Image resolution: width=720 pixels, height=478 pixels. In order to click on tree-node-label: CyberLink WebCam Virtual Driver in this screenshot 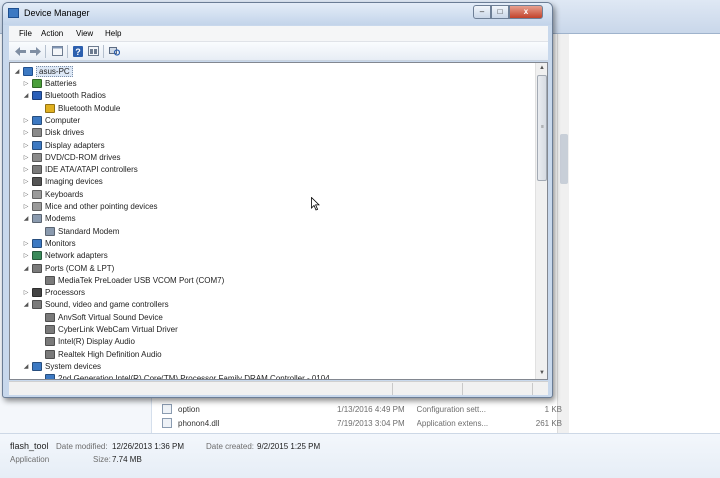, I will do `click(118, 329)`.